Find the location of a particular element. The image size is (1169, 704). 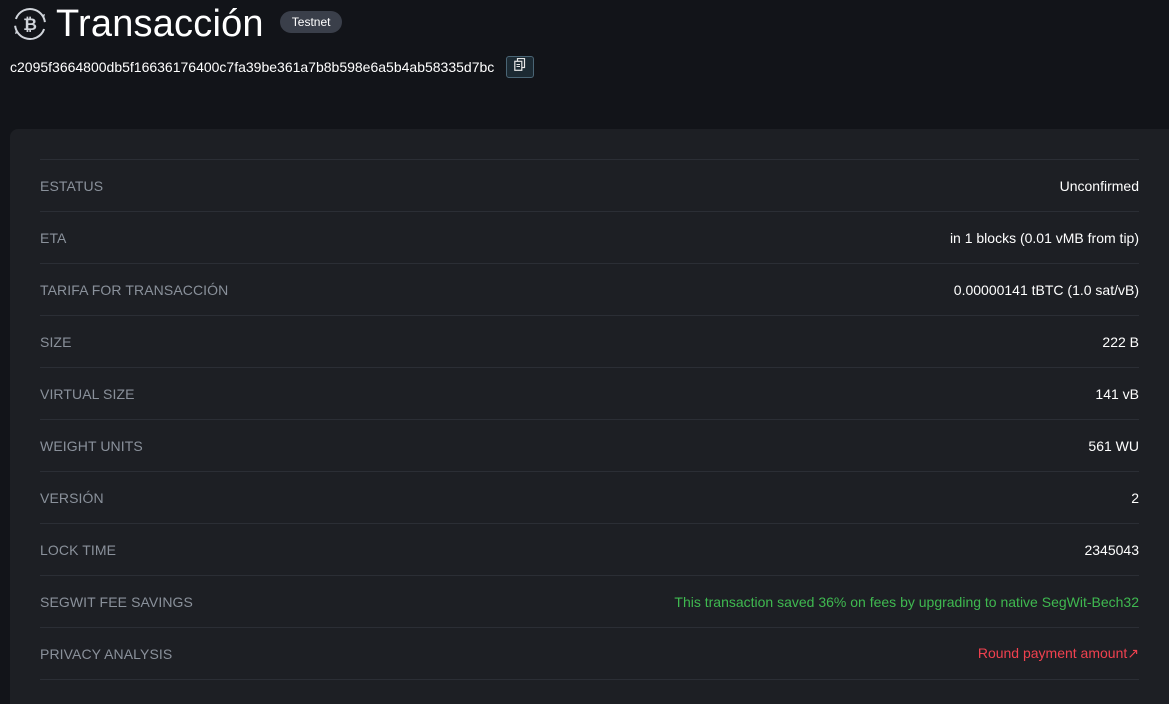

detail-row-lock-time: LOCK TIME 2345043 is located at coordinates (589, 550).